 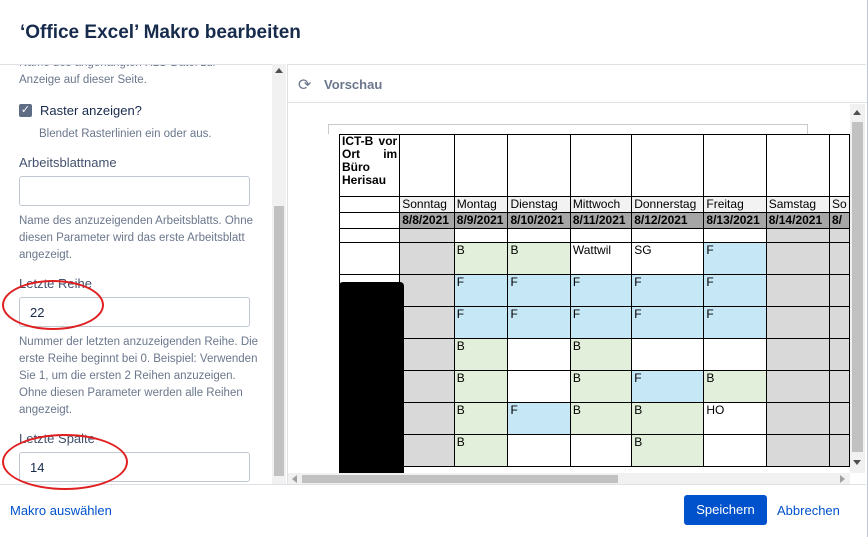 I want to click on sheet-frame, so click(x=568, y=129).